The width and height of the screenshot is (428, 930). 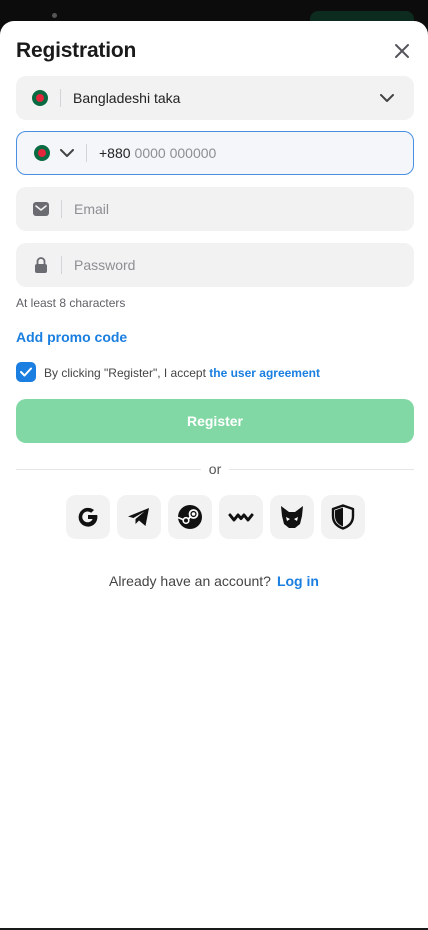 I want to click on telegram-login-button, so click(x=139, y=517).